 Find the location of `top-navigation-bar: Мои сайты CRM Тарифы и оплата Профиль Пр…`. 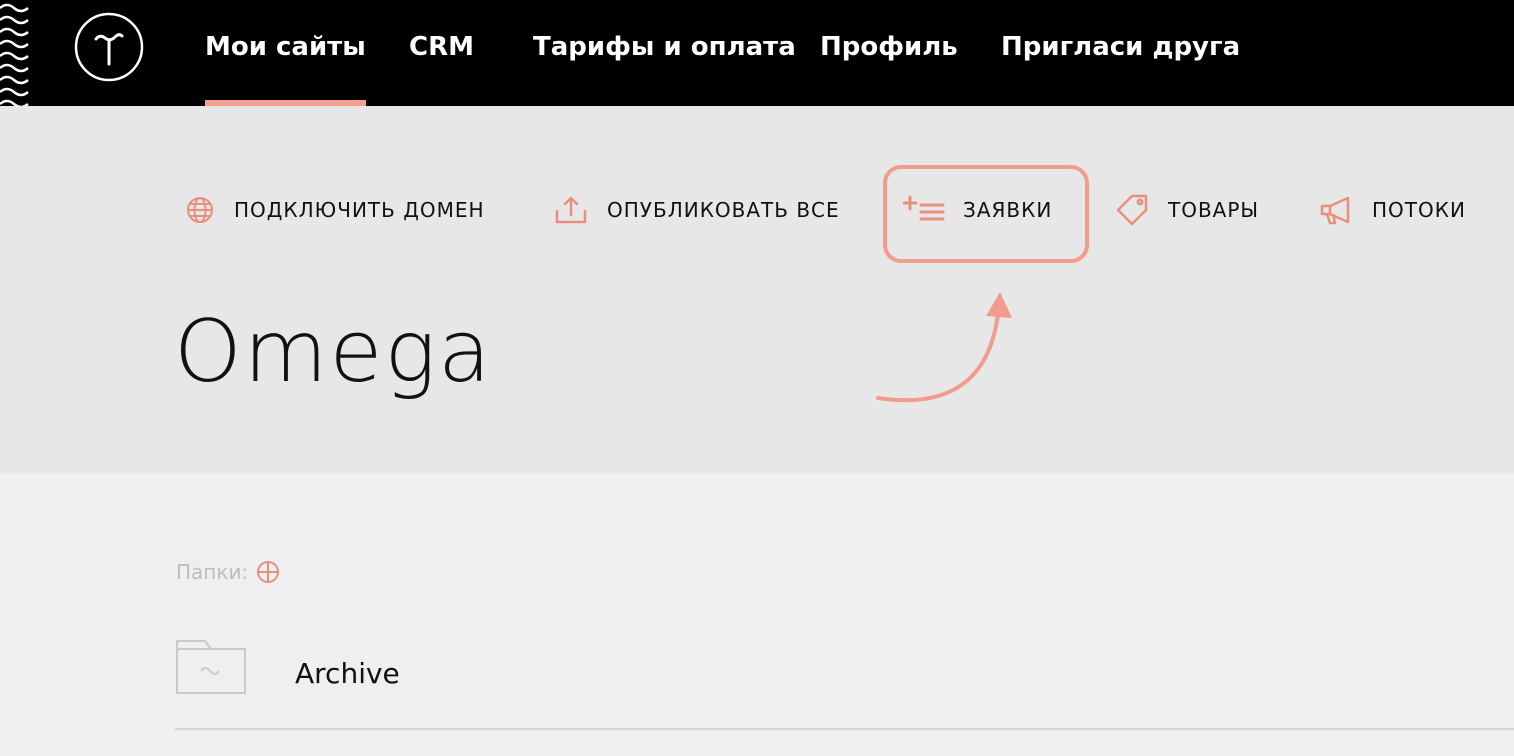

top-navigation-bar: Мои сайты CRM Тарифы и оплата Профиль Пр… is located at coordinates (757, 53).